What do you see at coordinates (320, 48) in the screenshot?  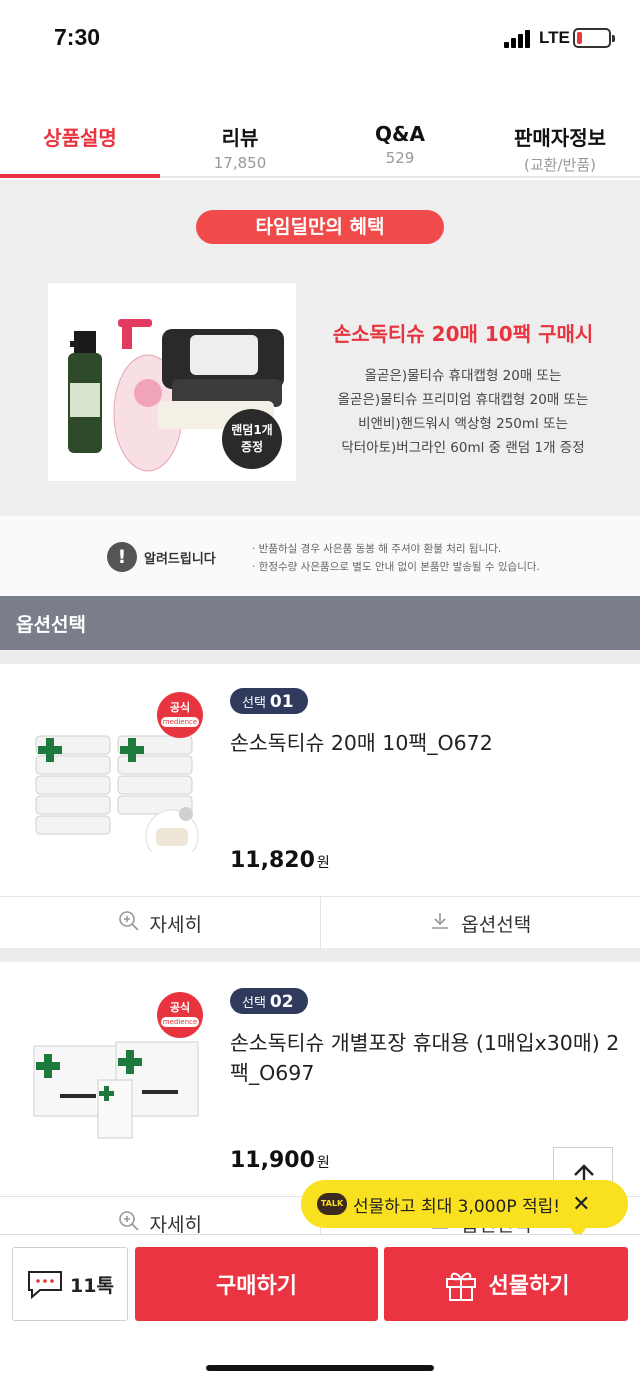 I see `status-bar: 7:30 LTE` at bounding box center [320, 48].